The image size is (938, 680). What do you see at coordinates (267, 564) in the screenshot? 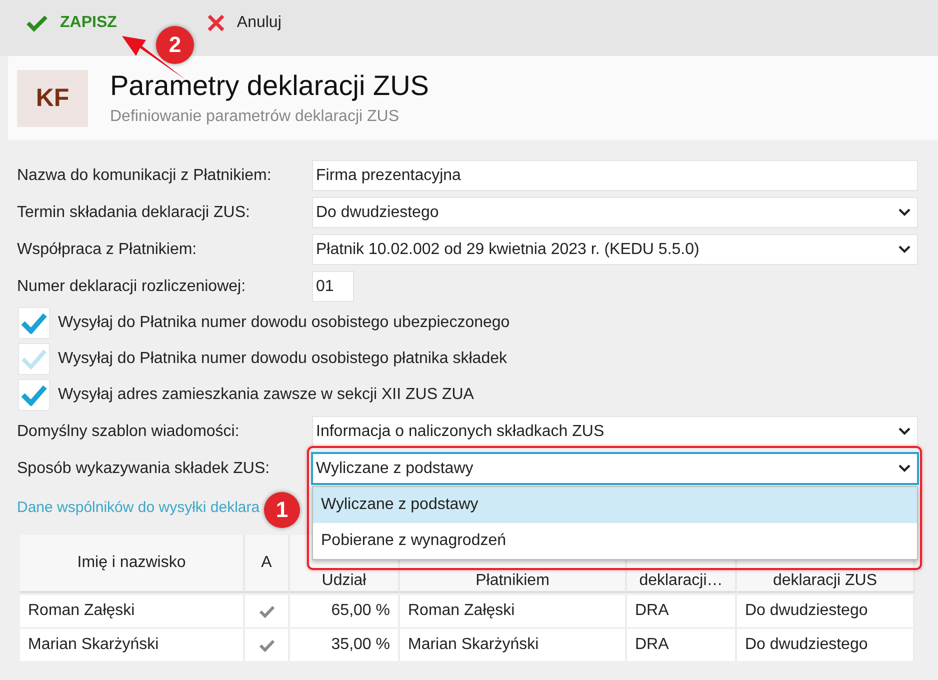
I see `column-header: A` at bounding box center [267, 564].